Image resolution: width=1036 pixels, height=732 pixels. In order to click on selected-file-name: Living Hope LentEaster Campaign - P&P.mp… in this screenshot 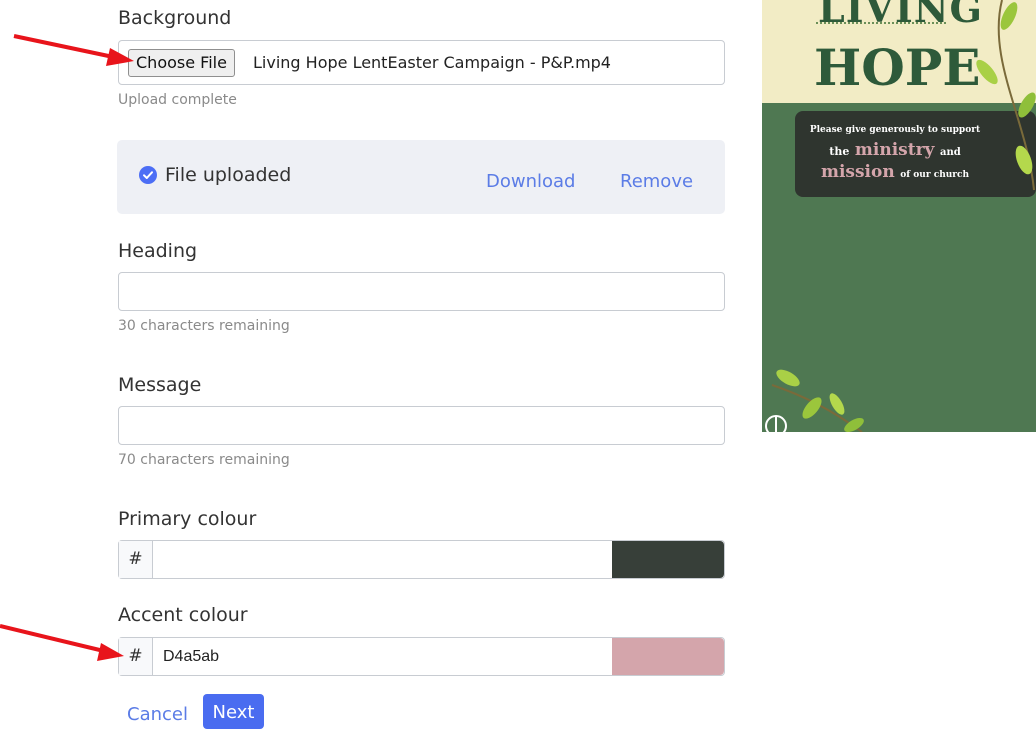, I will do `click(432, 62)`.